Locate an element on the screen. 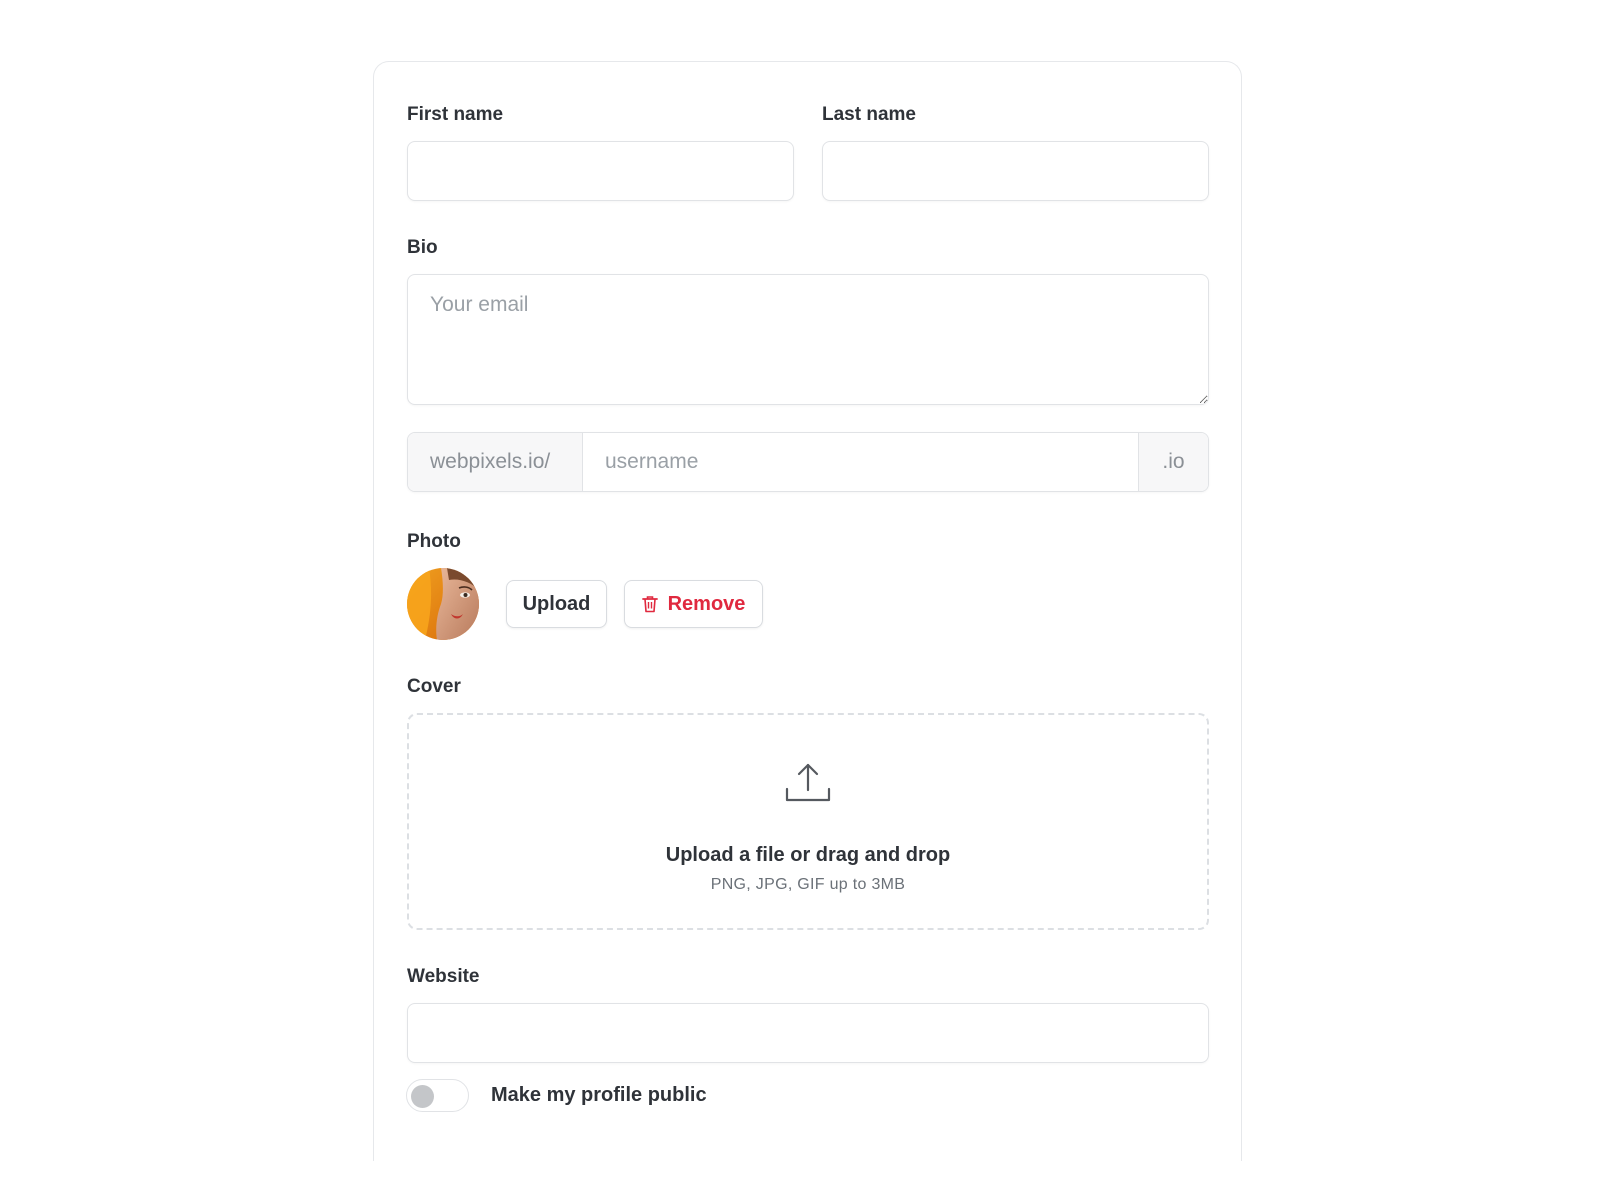 This screenshot has width=1600, height=1200. avatar is located at coordinates (443, 604).